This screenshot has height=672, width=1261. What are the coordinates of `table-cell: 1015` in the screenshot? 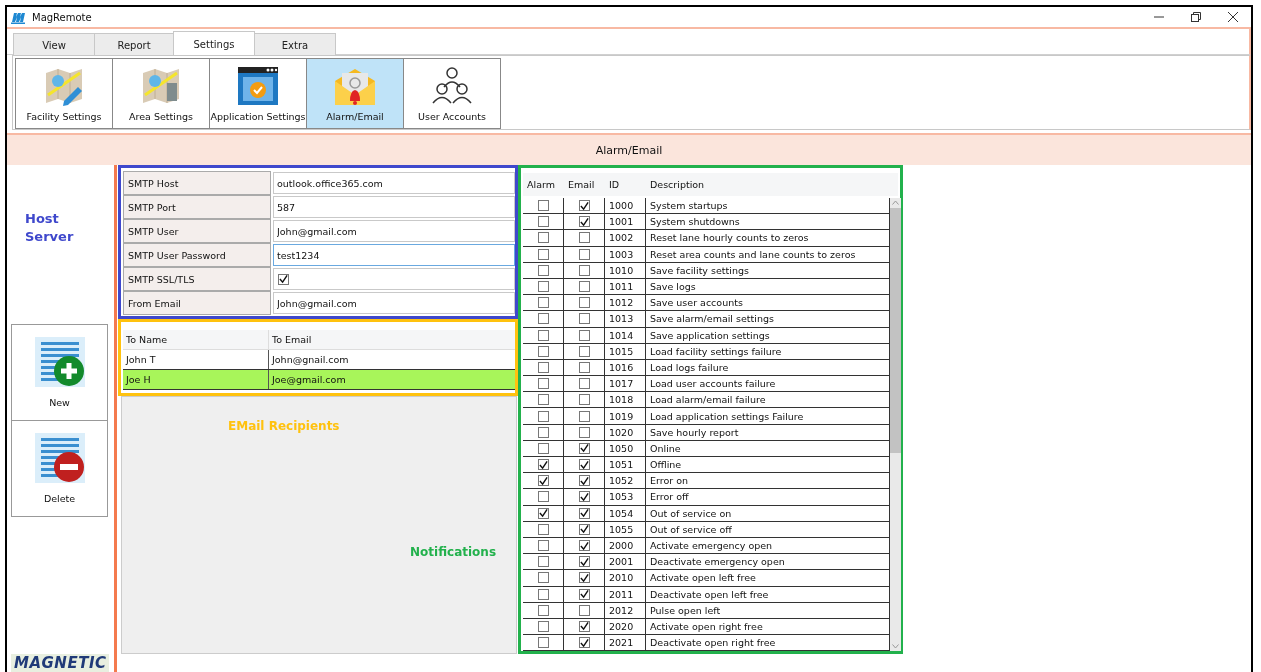 It's located at (625, 351).